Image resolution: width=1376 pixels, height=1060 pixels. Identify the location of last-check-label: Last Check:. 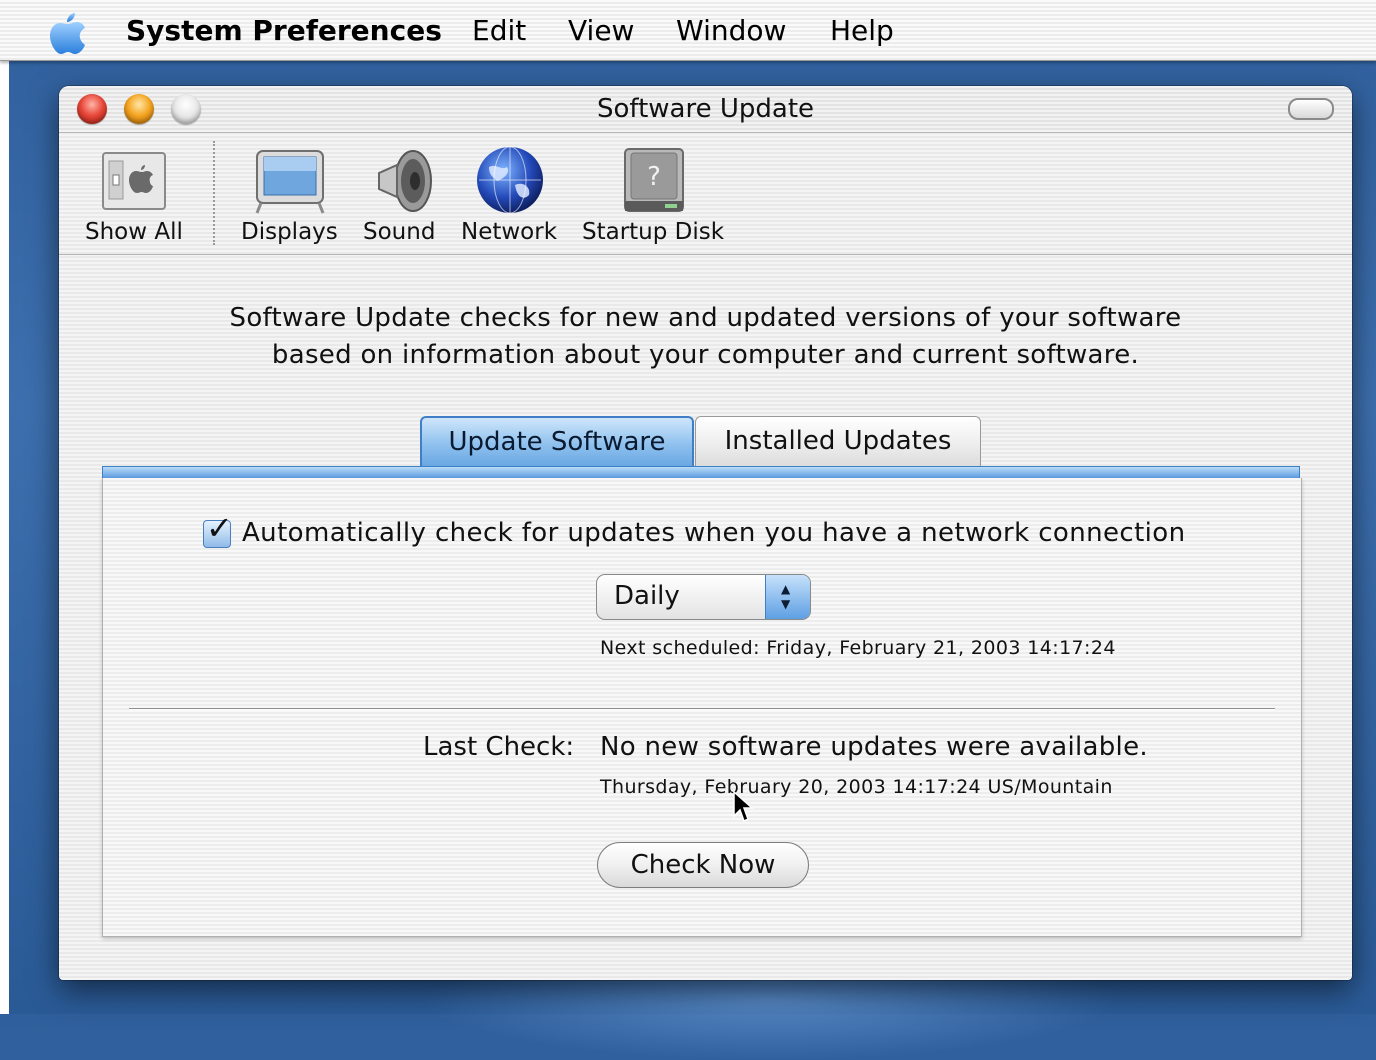
(499, 747).